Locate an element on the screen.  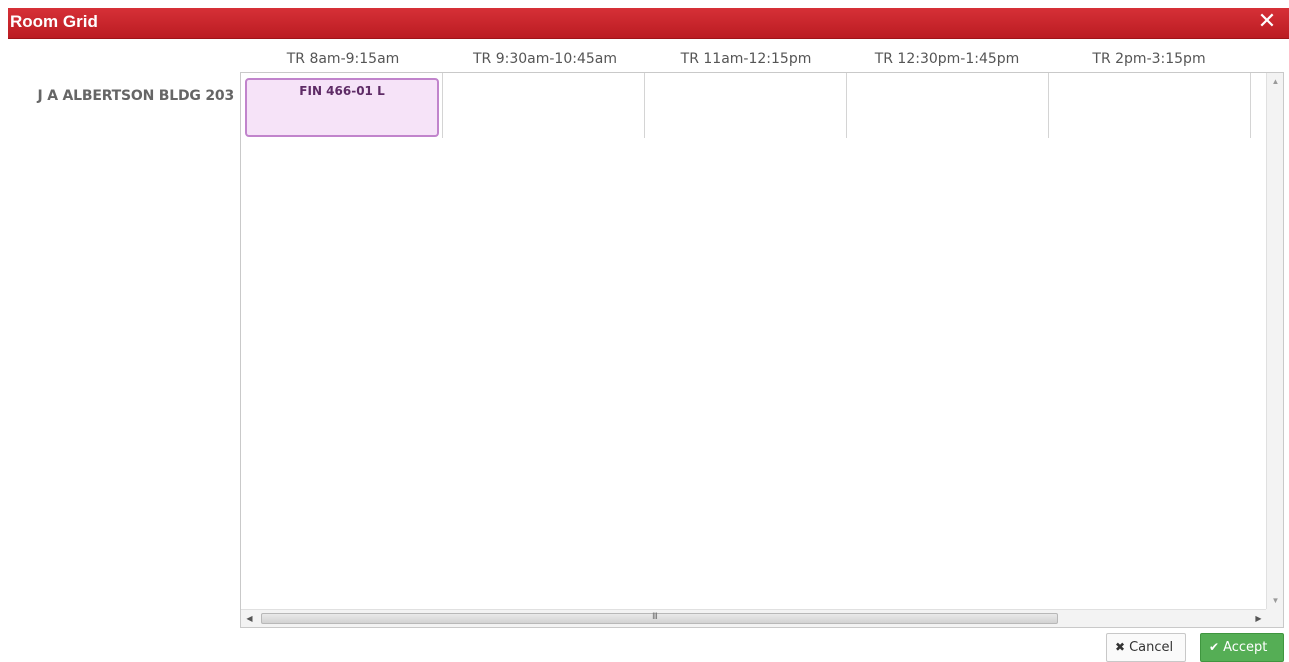
times-icon: ✖ is located at coordinates (1120, 647).